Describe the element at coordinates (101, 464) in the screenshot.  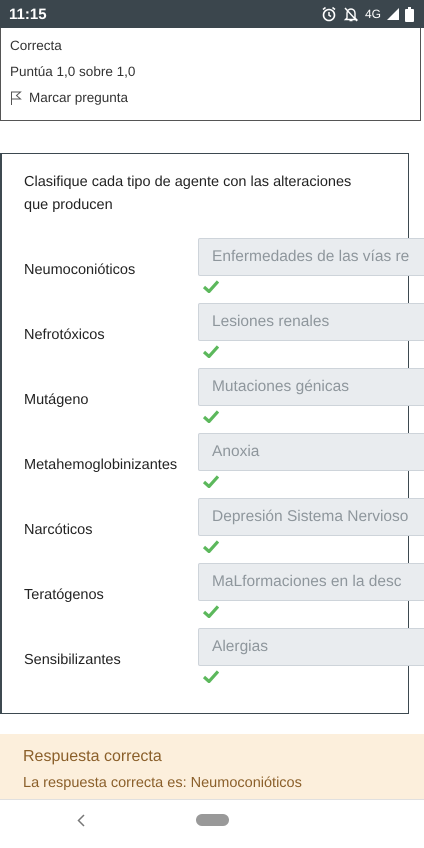
I see `agent-label: Metahemoglobinizantes` at that location.